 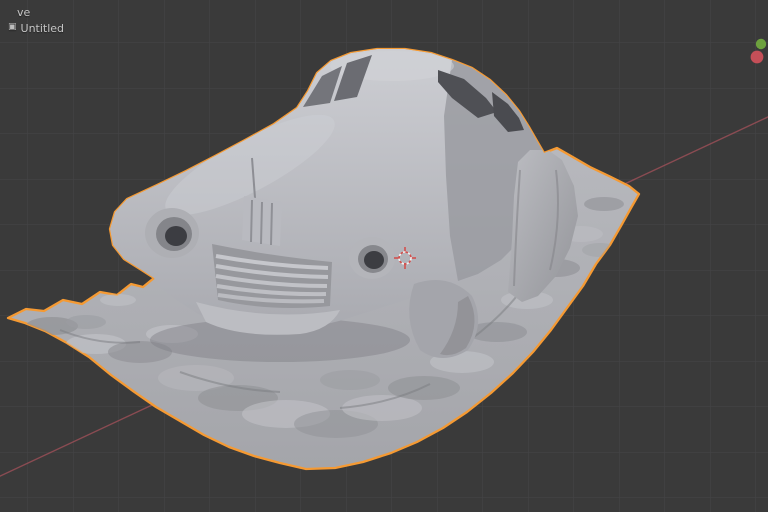 What do you see at coordinates (372, 258) in the screenshot?
I see `headlight-right` at bounding box center [372, 258].